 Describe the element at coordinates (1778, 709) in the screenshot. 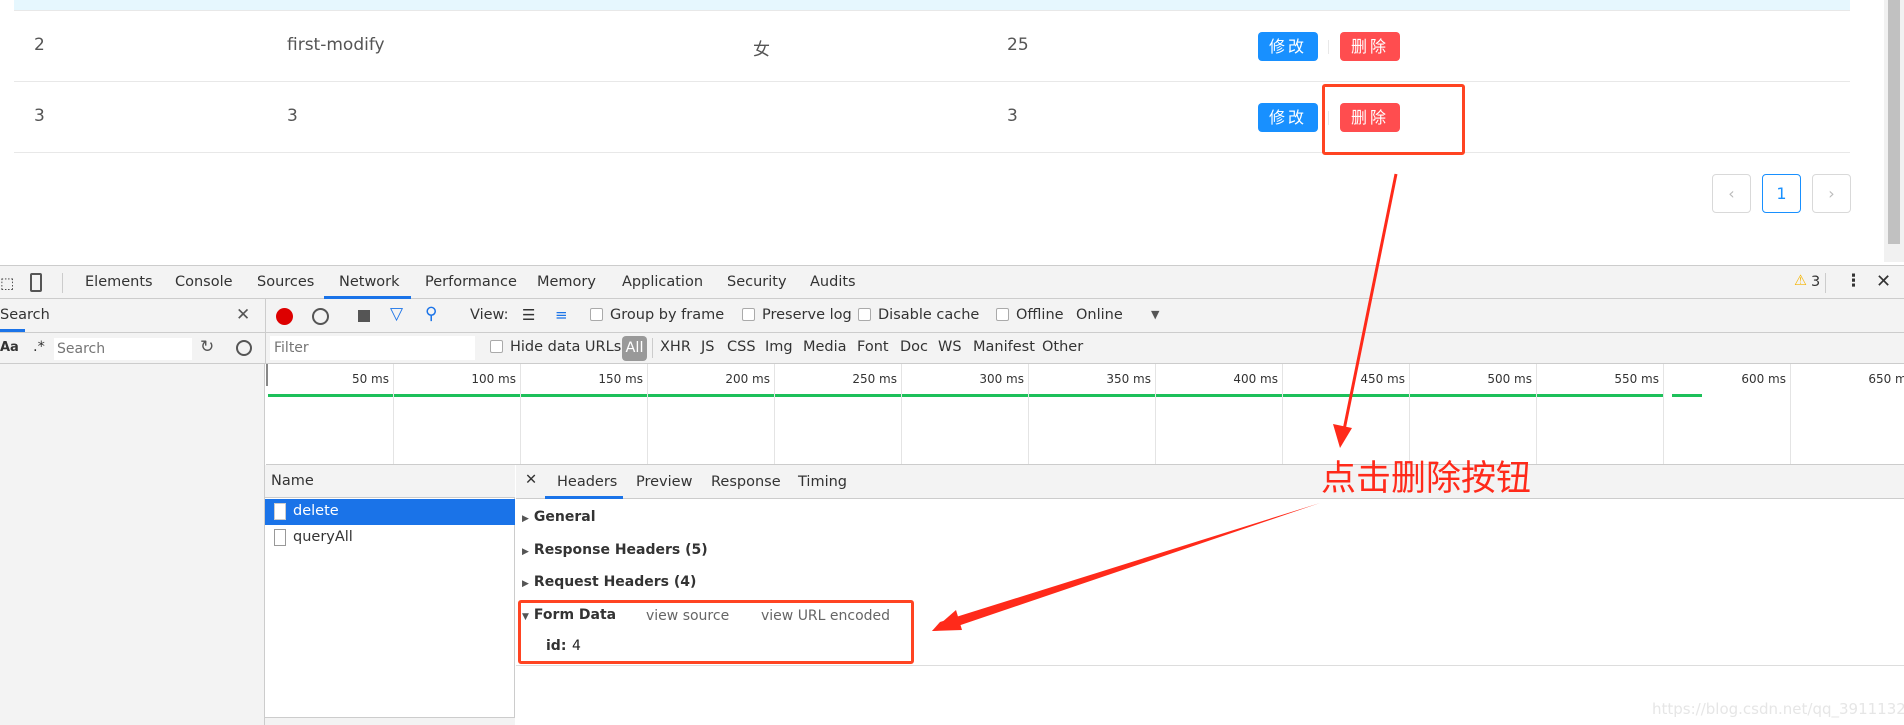

I see `watermark: https://blog.csdn.net/qq_39111325` at that location.